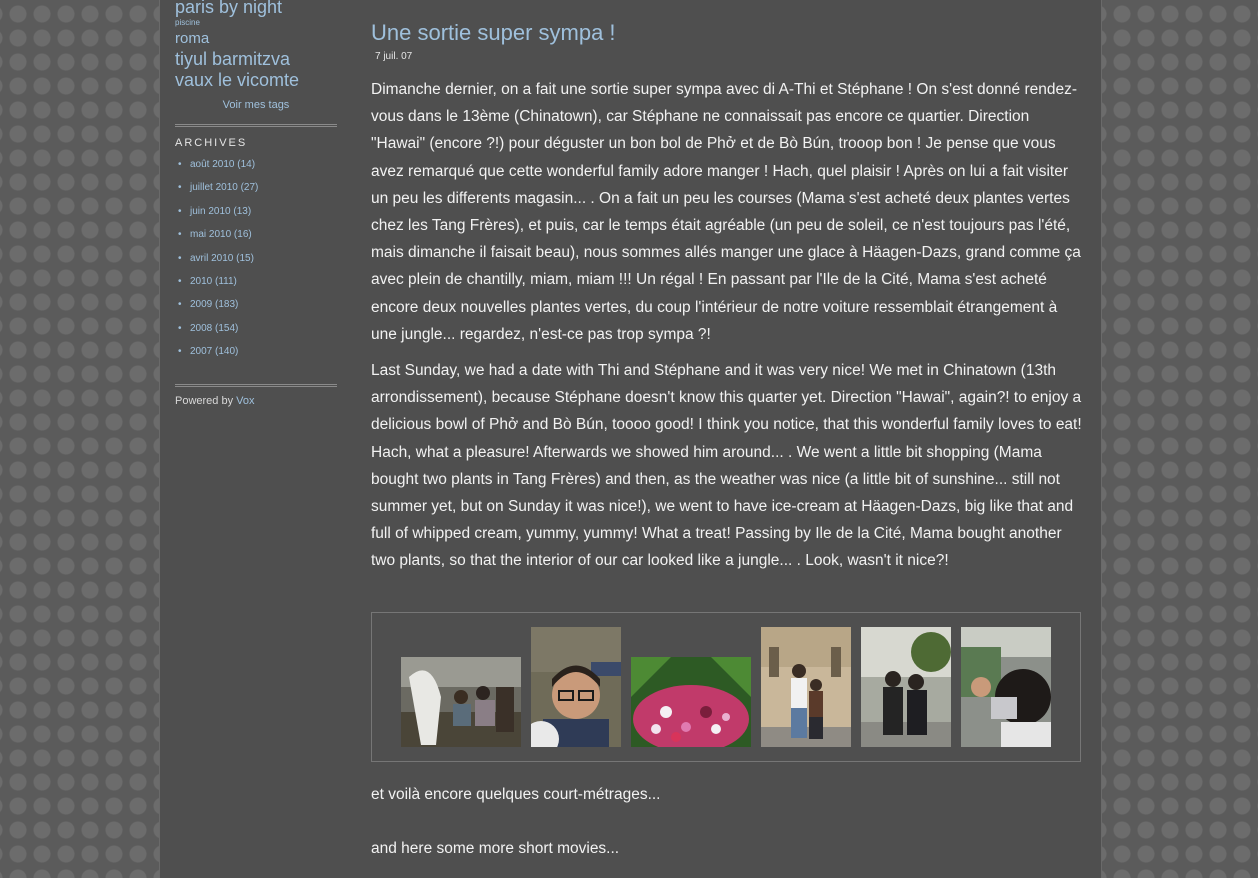 The width and height of the screenshot is (1258, 878). What do you see at coordinates (906, 686) in the screenshot?
I see `photo-two-women-icon` at bounding box center [906, 686].